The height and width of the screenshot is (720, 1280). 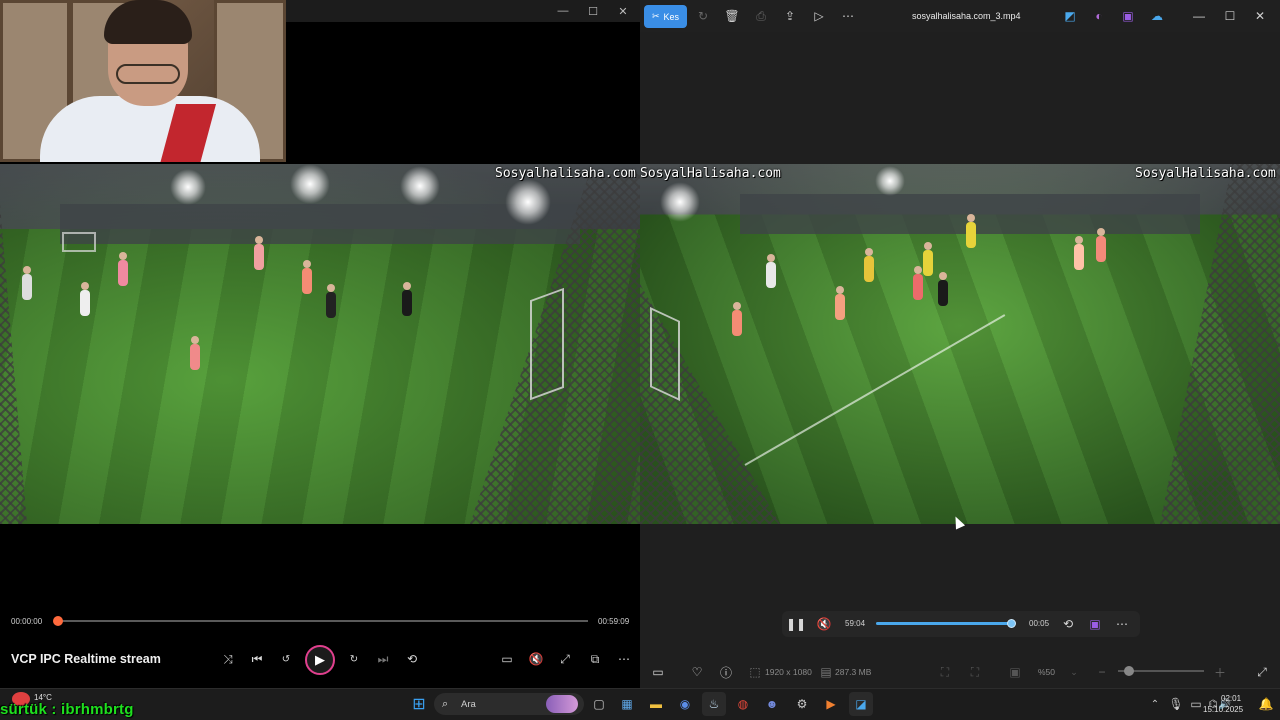 What do you see at coordinates (1095, 624) in the screenshot?
I see `clipchamp-icon: ▣` at bounding box center [1095, 624].